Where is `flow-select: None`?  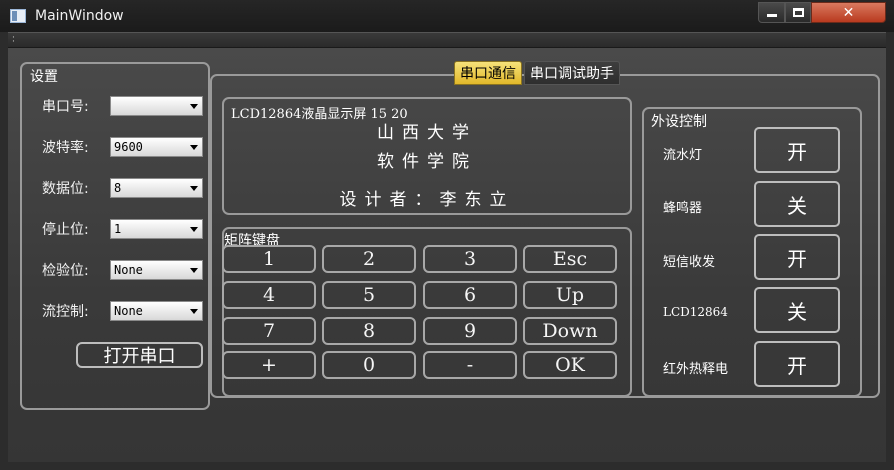 flow-select: None is located at coordinates (156, 311).